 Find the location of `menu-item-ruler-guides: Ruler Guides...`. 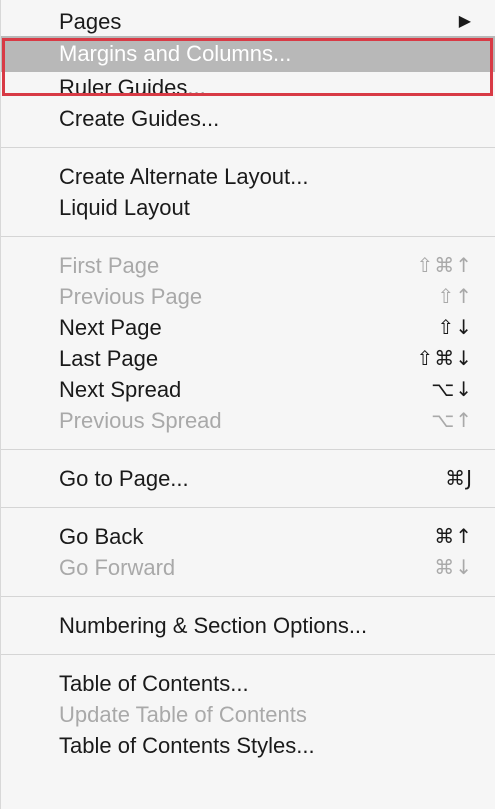

menu-item-ruler-guides: Ruler Guides... is located at coordinates (248, 87).